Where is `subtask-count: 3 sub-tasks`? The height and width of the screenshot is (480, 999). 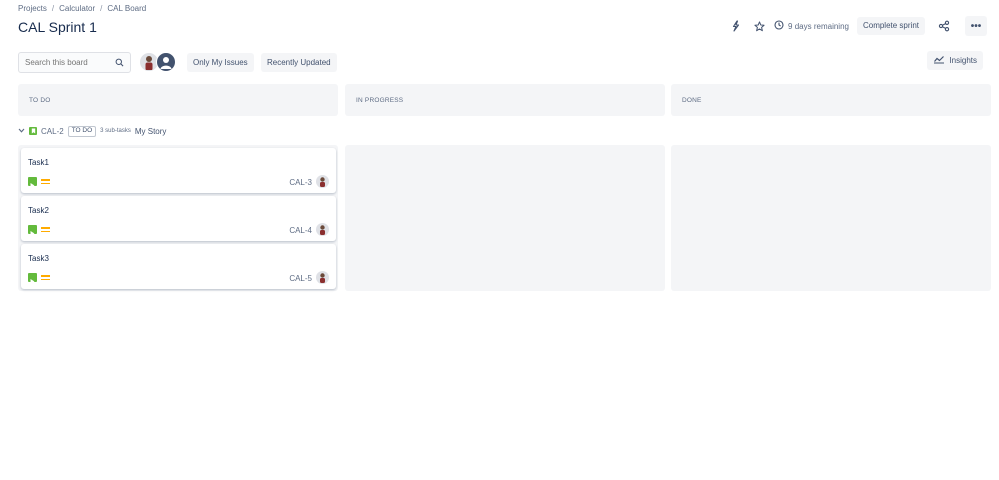 subtask-count: 3 sub-tasks is located at coordinates (115, 131).